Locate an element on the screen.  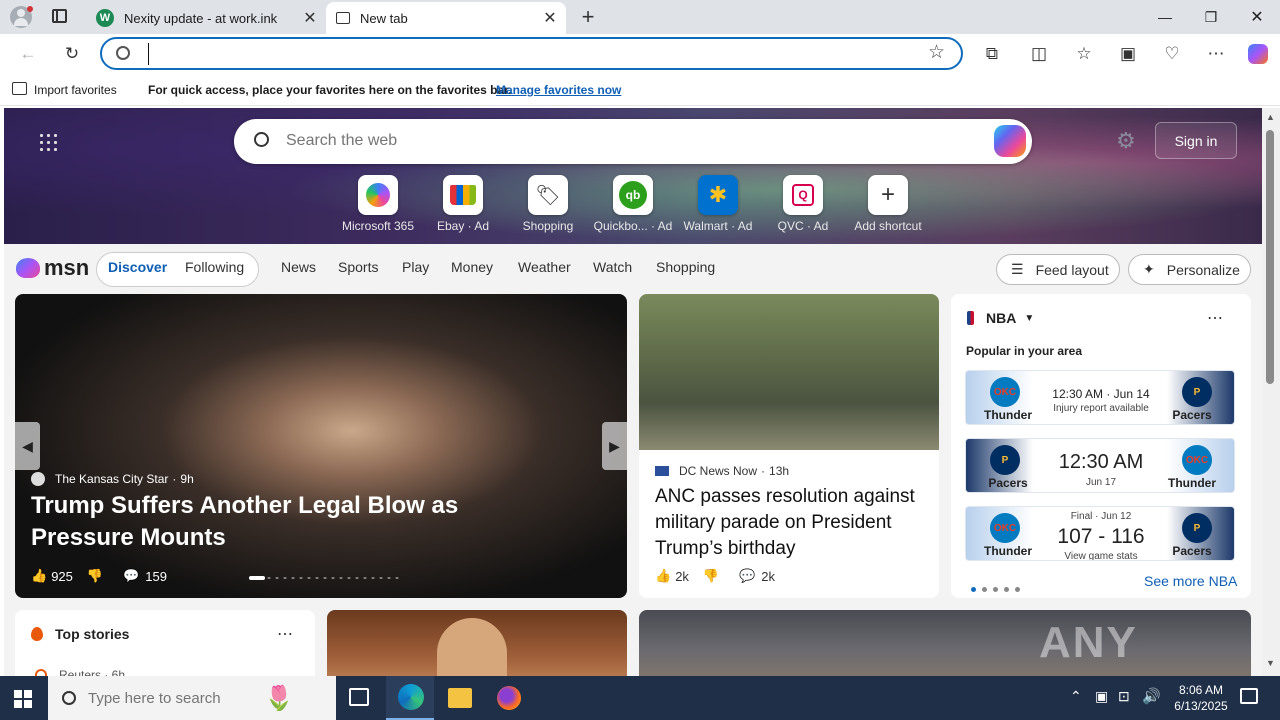
tab-discover: Discover is located at coordinates (137, 267).